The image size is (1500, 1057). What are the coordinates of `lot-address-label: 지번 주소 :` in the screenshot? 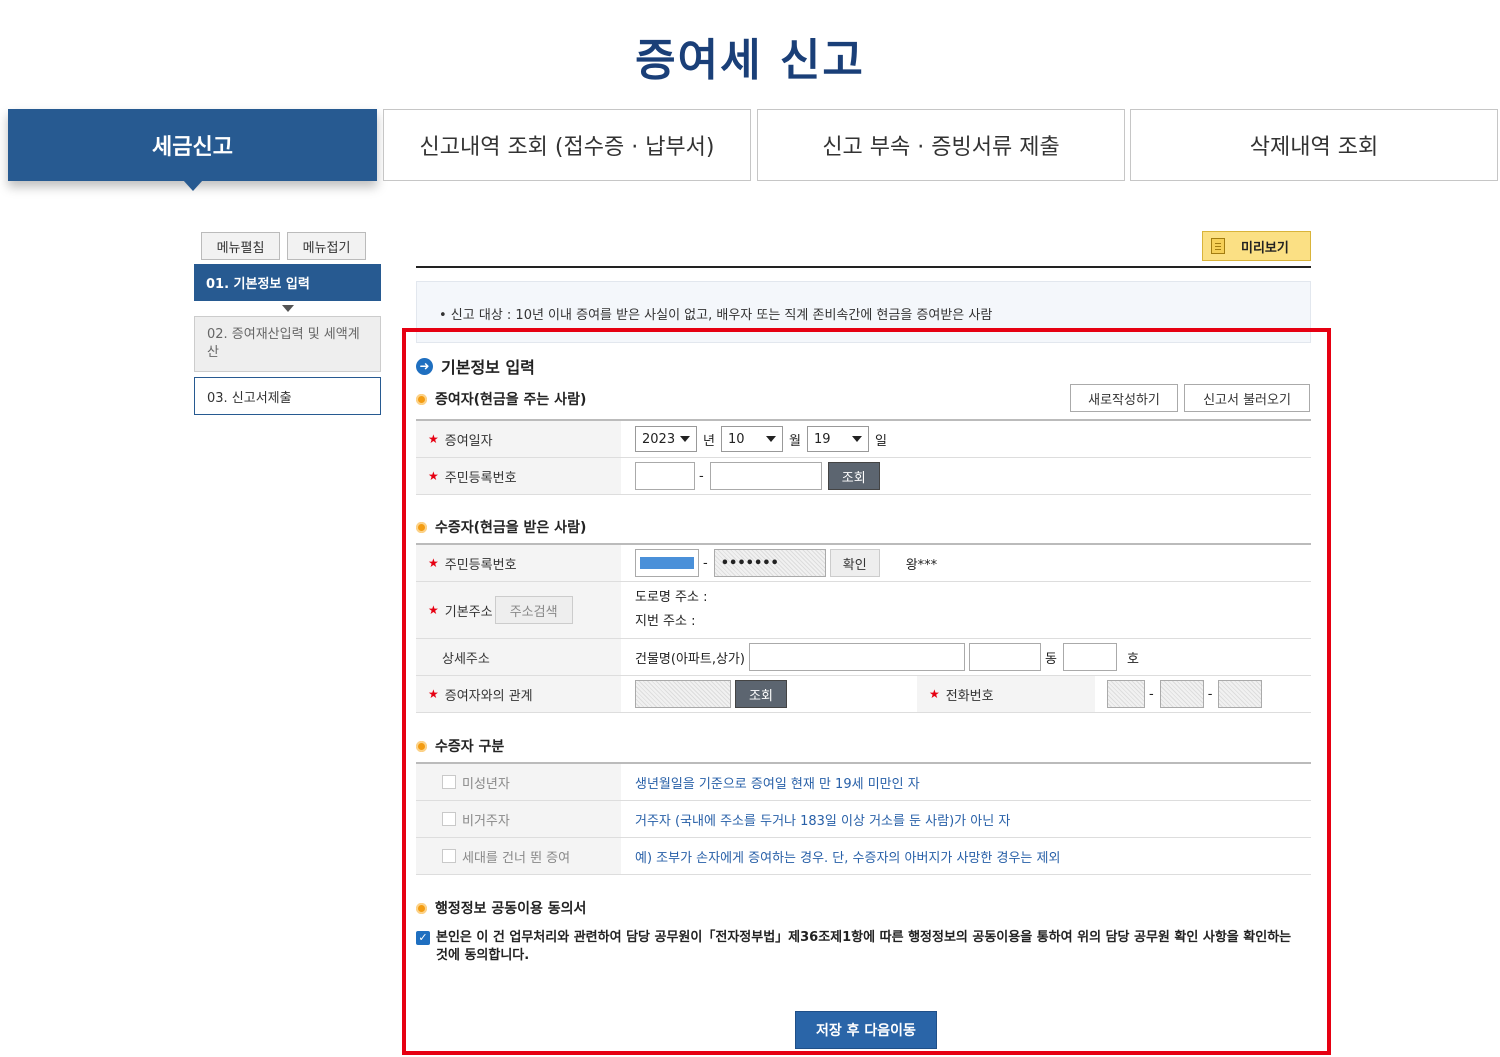 It's located at (665, 621).